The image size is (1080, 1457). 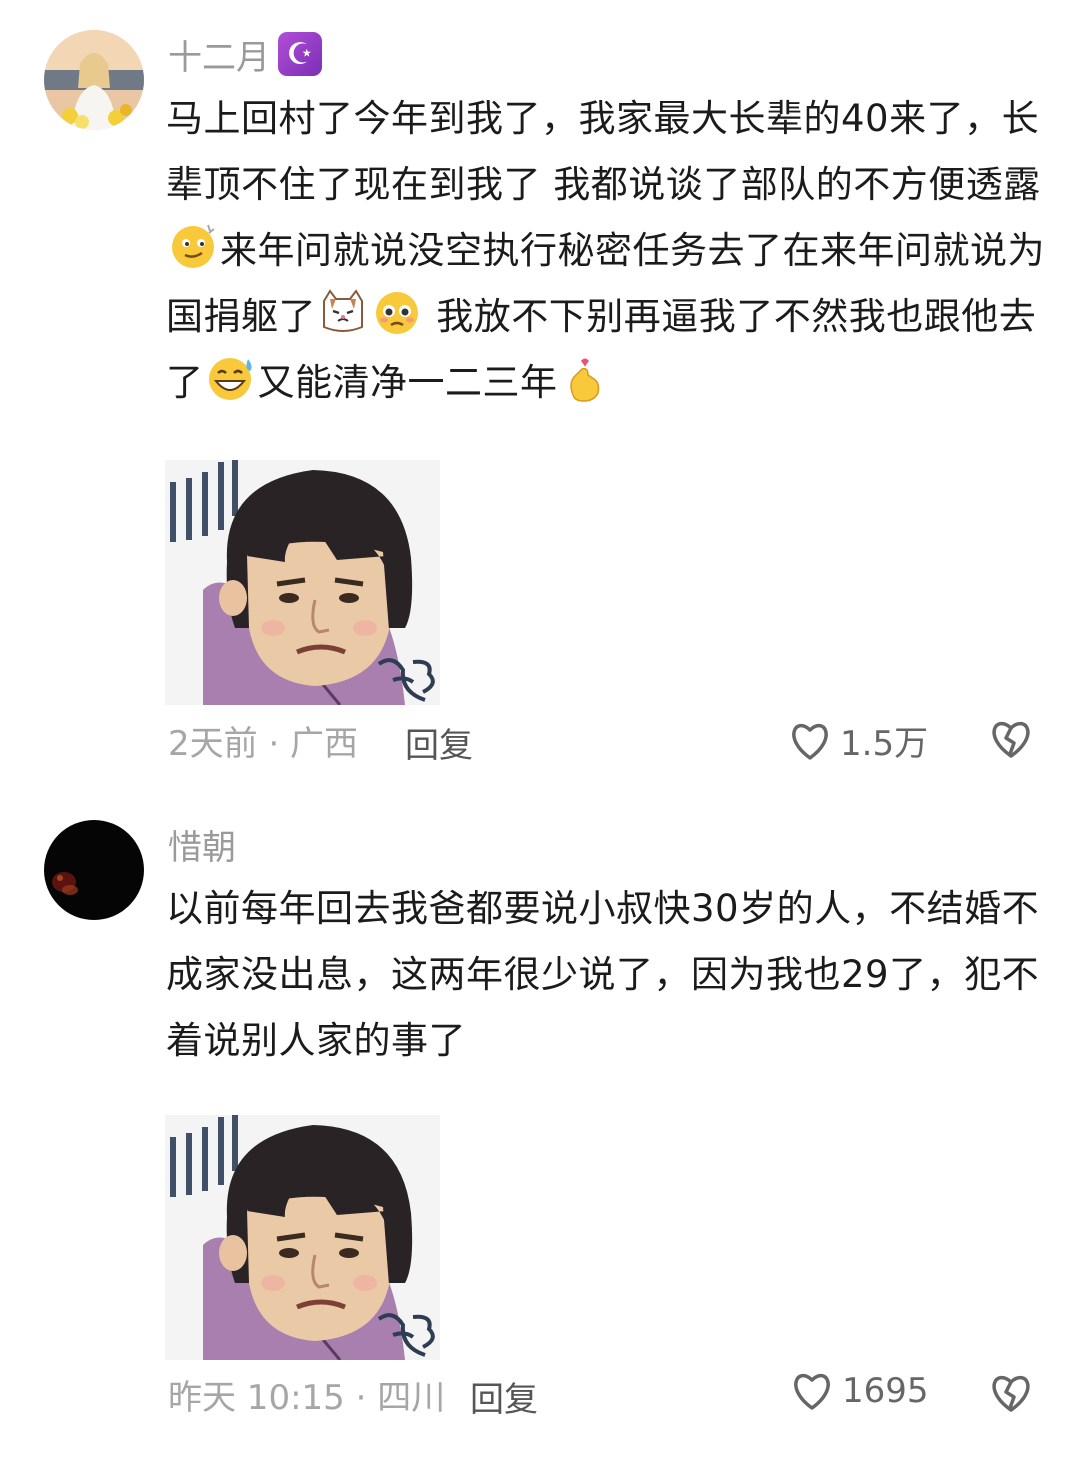 I want to click on username: 惜朝, so click(x=202, y=845).